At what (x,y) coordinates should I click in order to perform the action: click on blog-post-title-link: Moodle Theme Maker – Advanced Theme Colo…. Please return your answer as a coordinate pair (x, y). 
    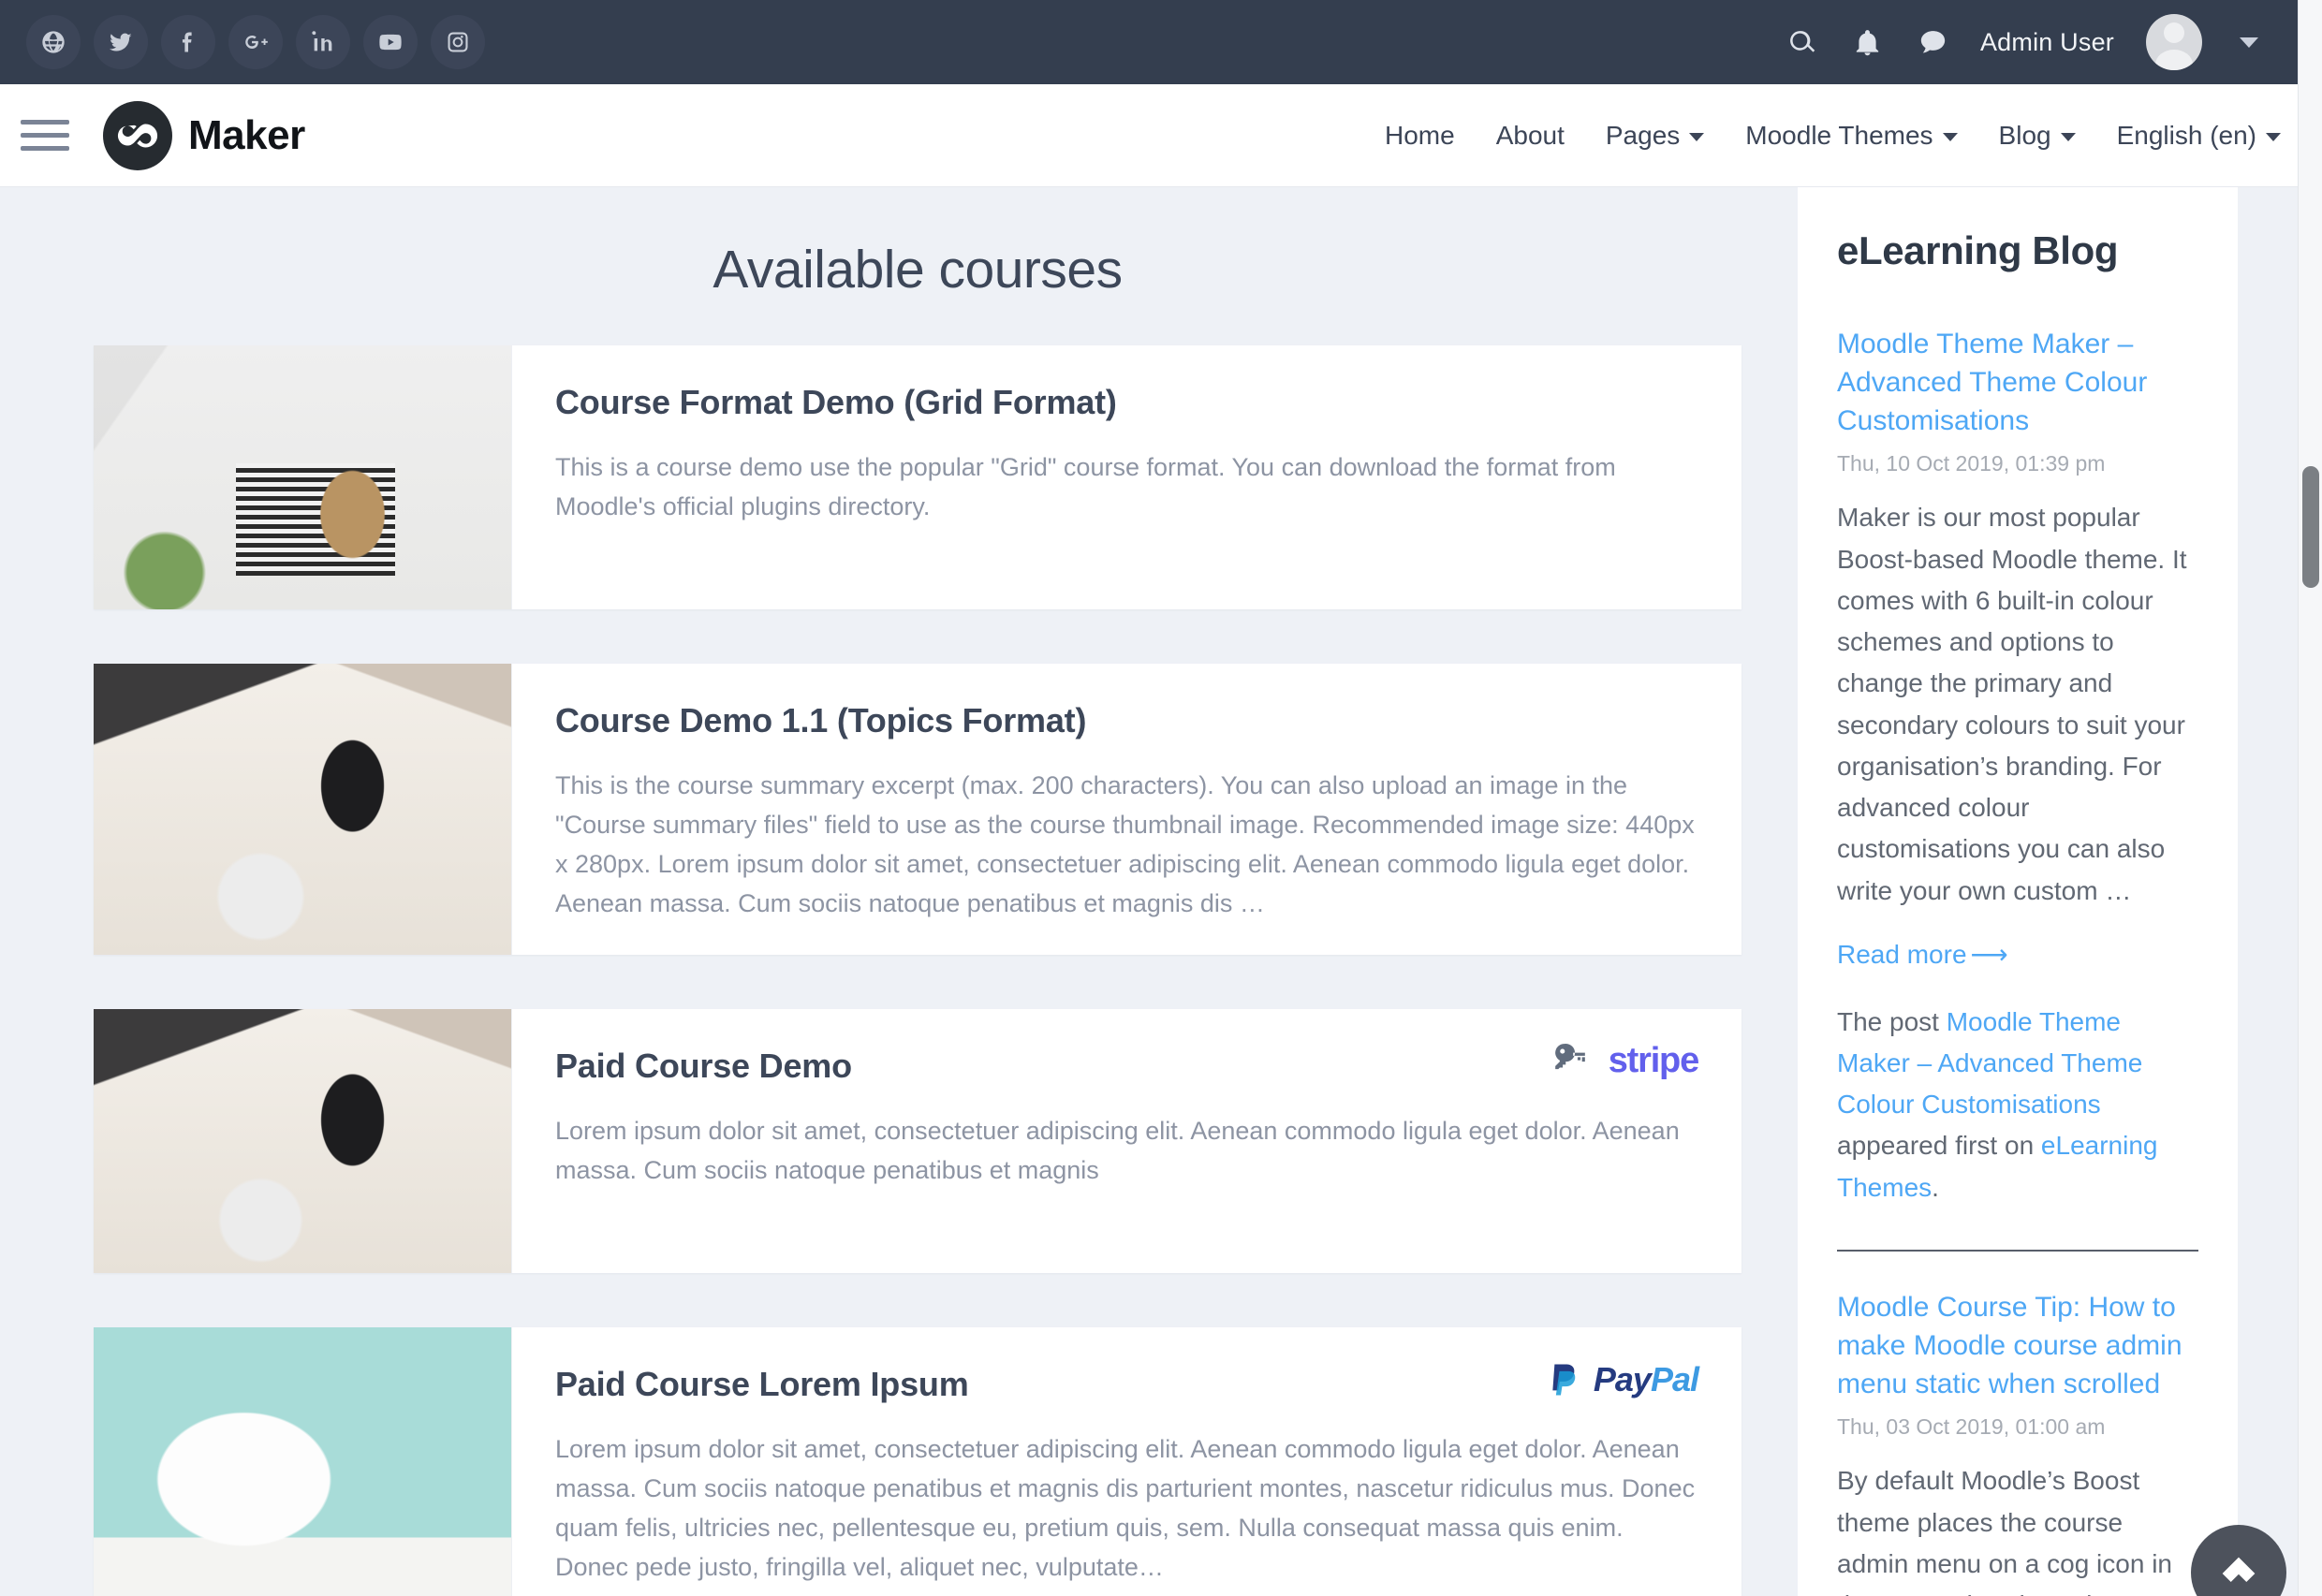
    Looking at the image, I should click on (2017, 383).